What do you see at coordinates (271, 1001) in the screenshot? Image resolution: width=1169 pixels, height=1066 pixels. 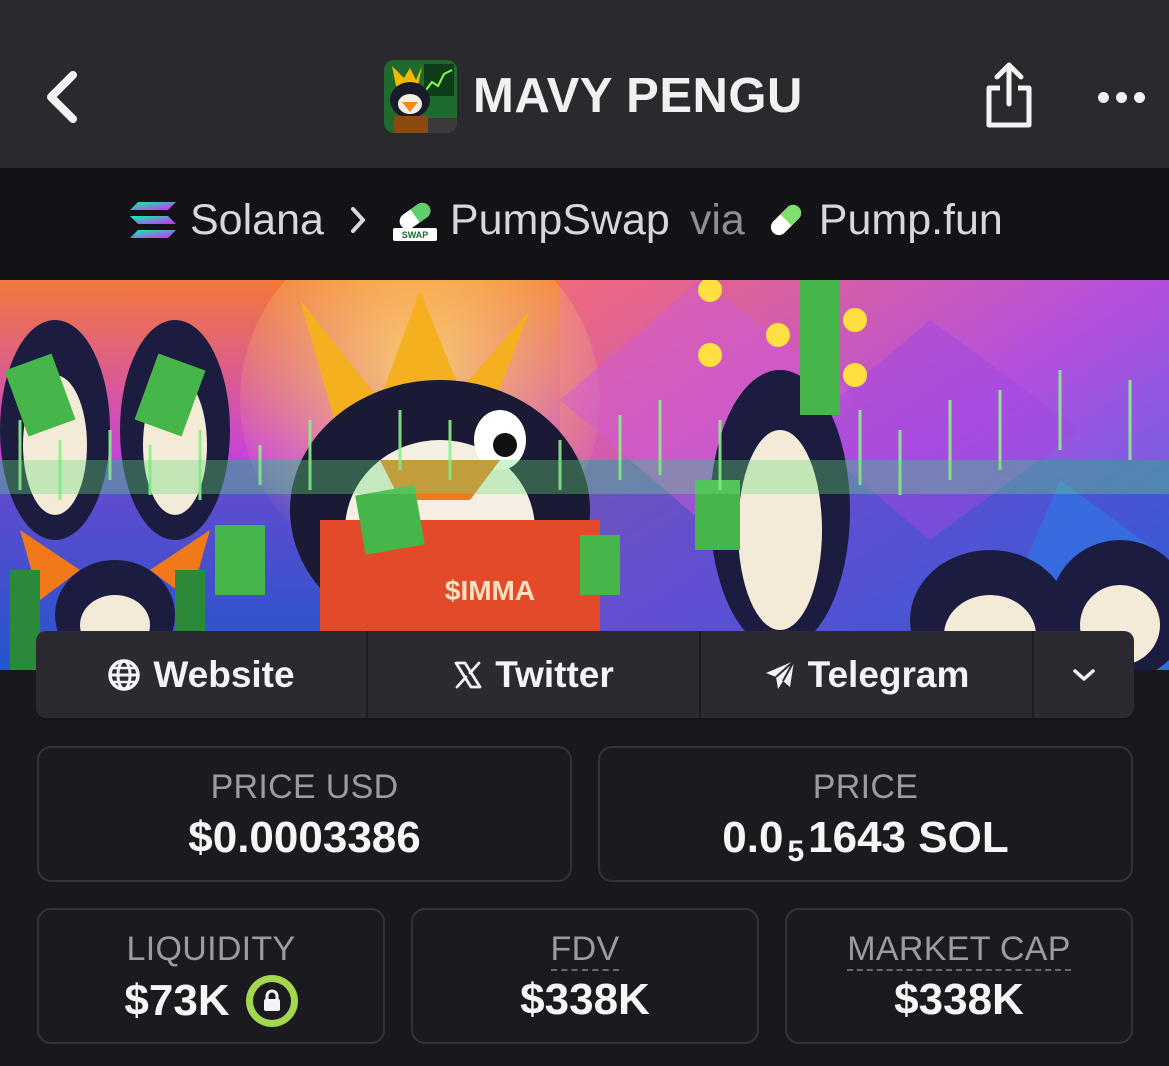 I see `lock-icon` at bounding box center [271, 1001].